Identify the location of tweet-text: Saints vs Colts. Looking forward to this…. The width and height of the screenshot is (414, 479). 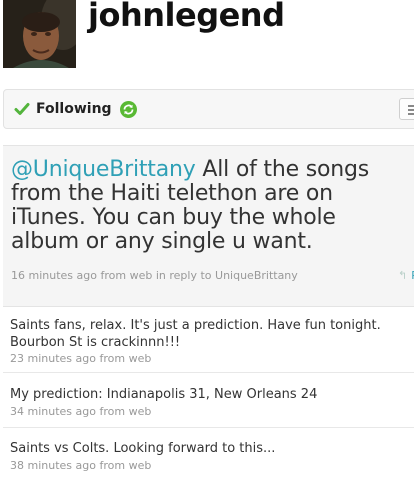
(143, 448).